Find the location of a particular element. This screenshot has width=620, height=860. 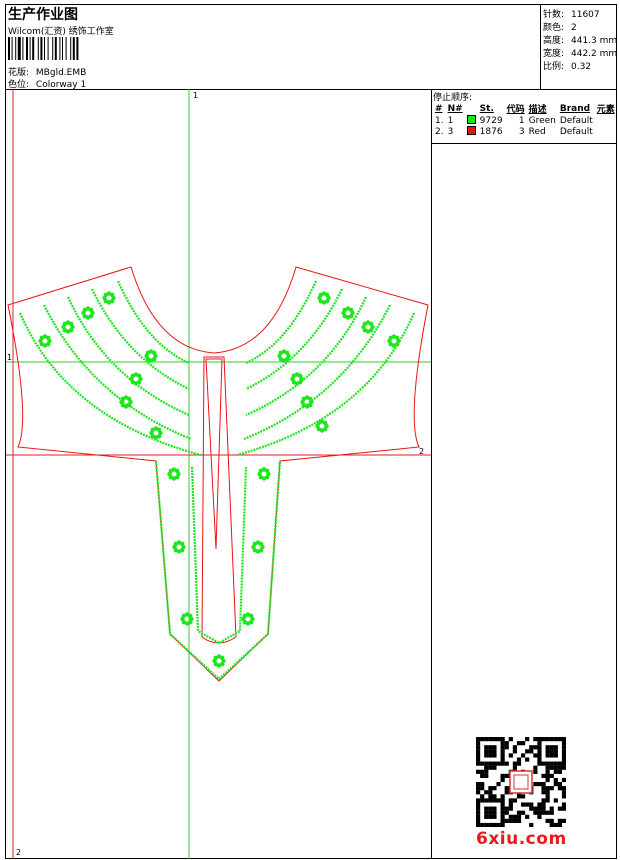

stat-stitches: 针数: 11607 is located at coordinates (571, 13).